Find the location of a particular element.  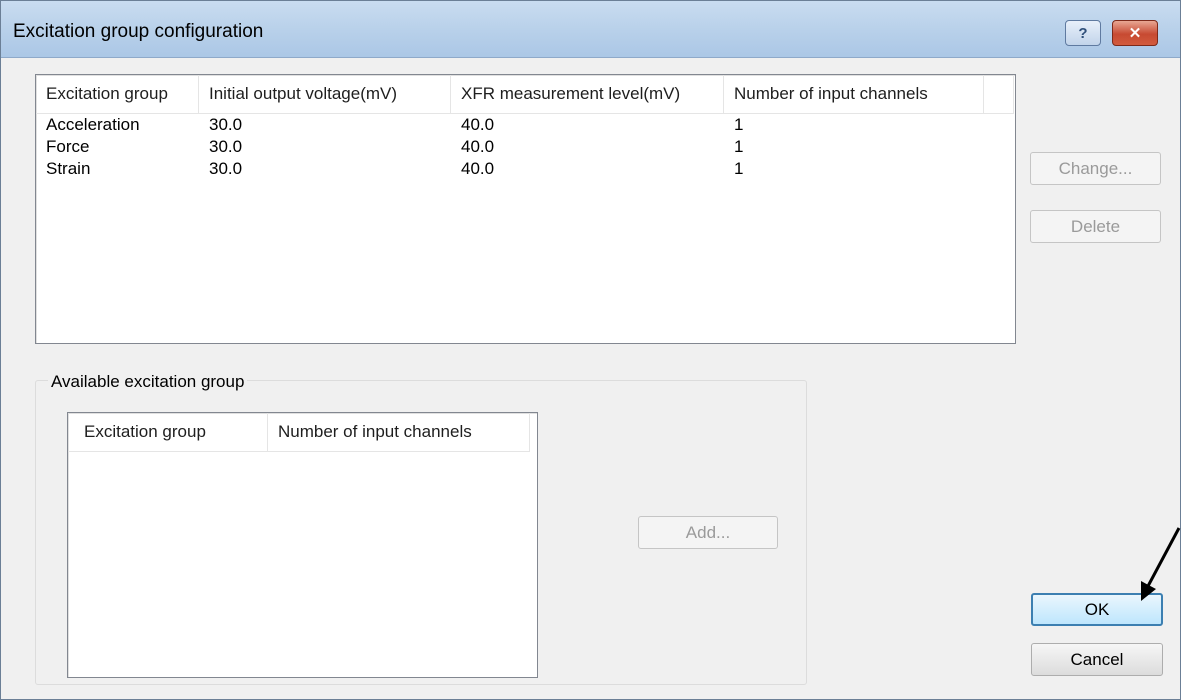

close-icon: ✕ is located at coordinates (1135, 33).